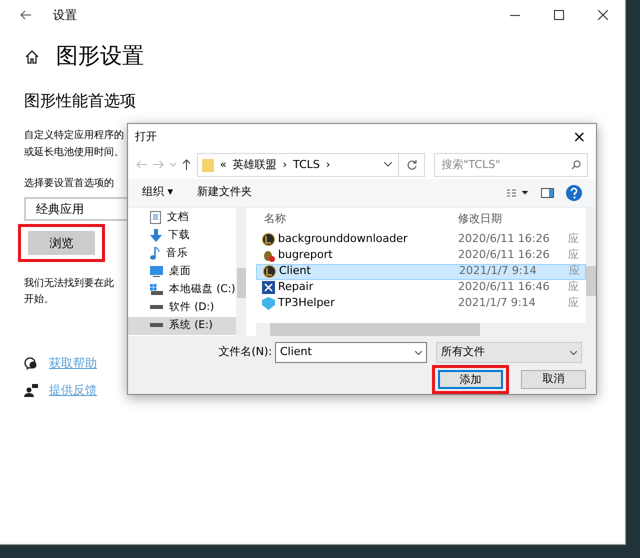 The image size is (640, 558). Describe the element at coordinates (100, 57) in the screenshot. I see `page-heading: 图形设置` at that location.